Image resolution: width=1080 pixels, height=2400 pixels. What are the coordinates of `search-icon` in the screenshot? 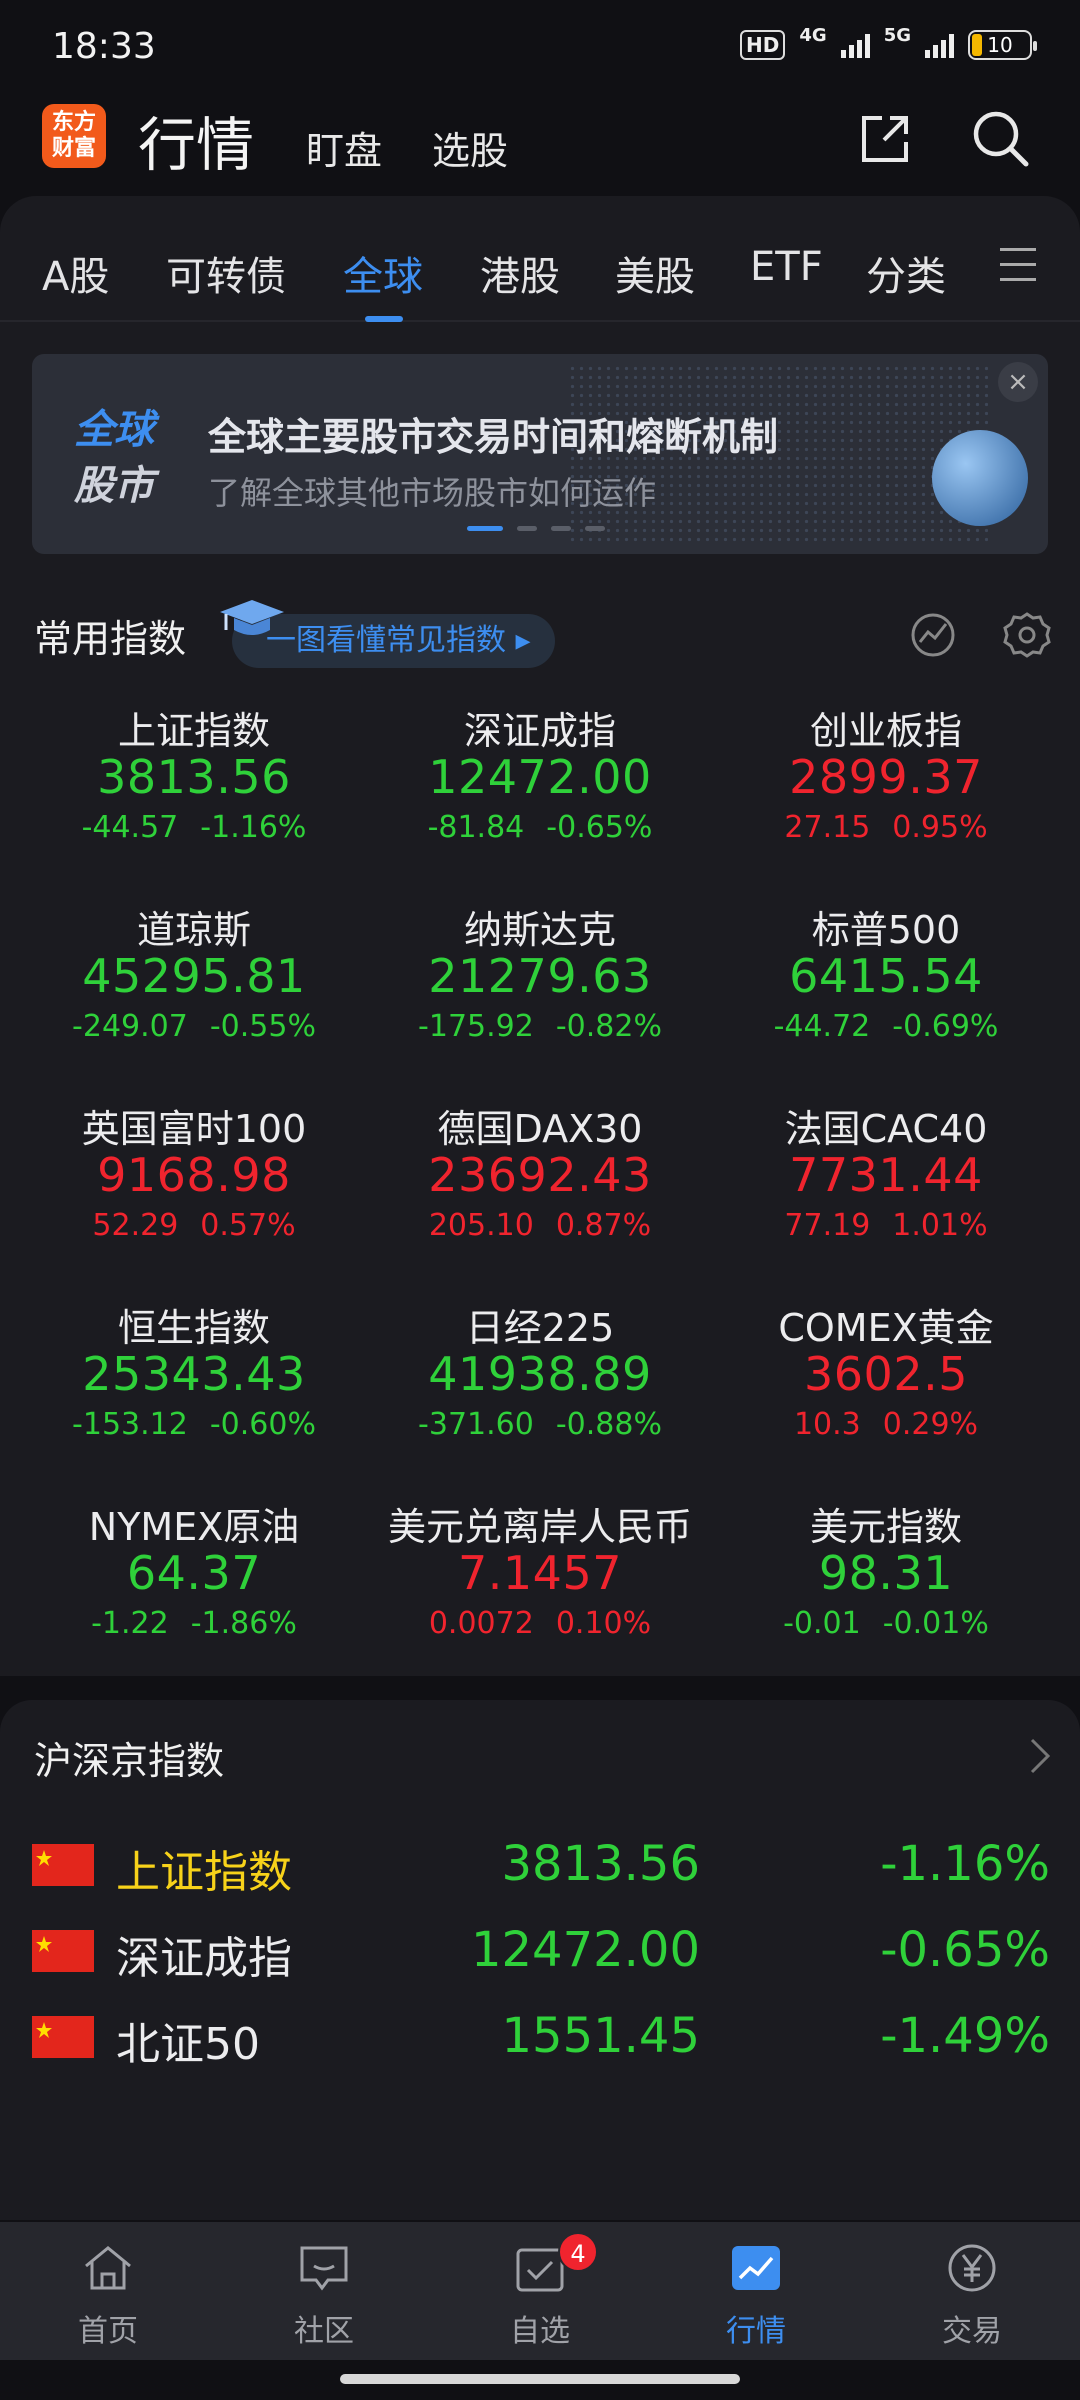 It's located at (1000, 138).